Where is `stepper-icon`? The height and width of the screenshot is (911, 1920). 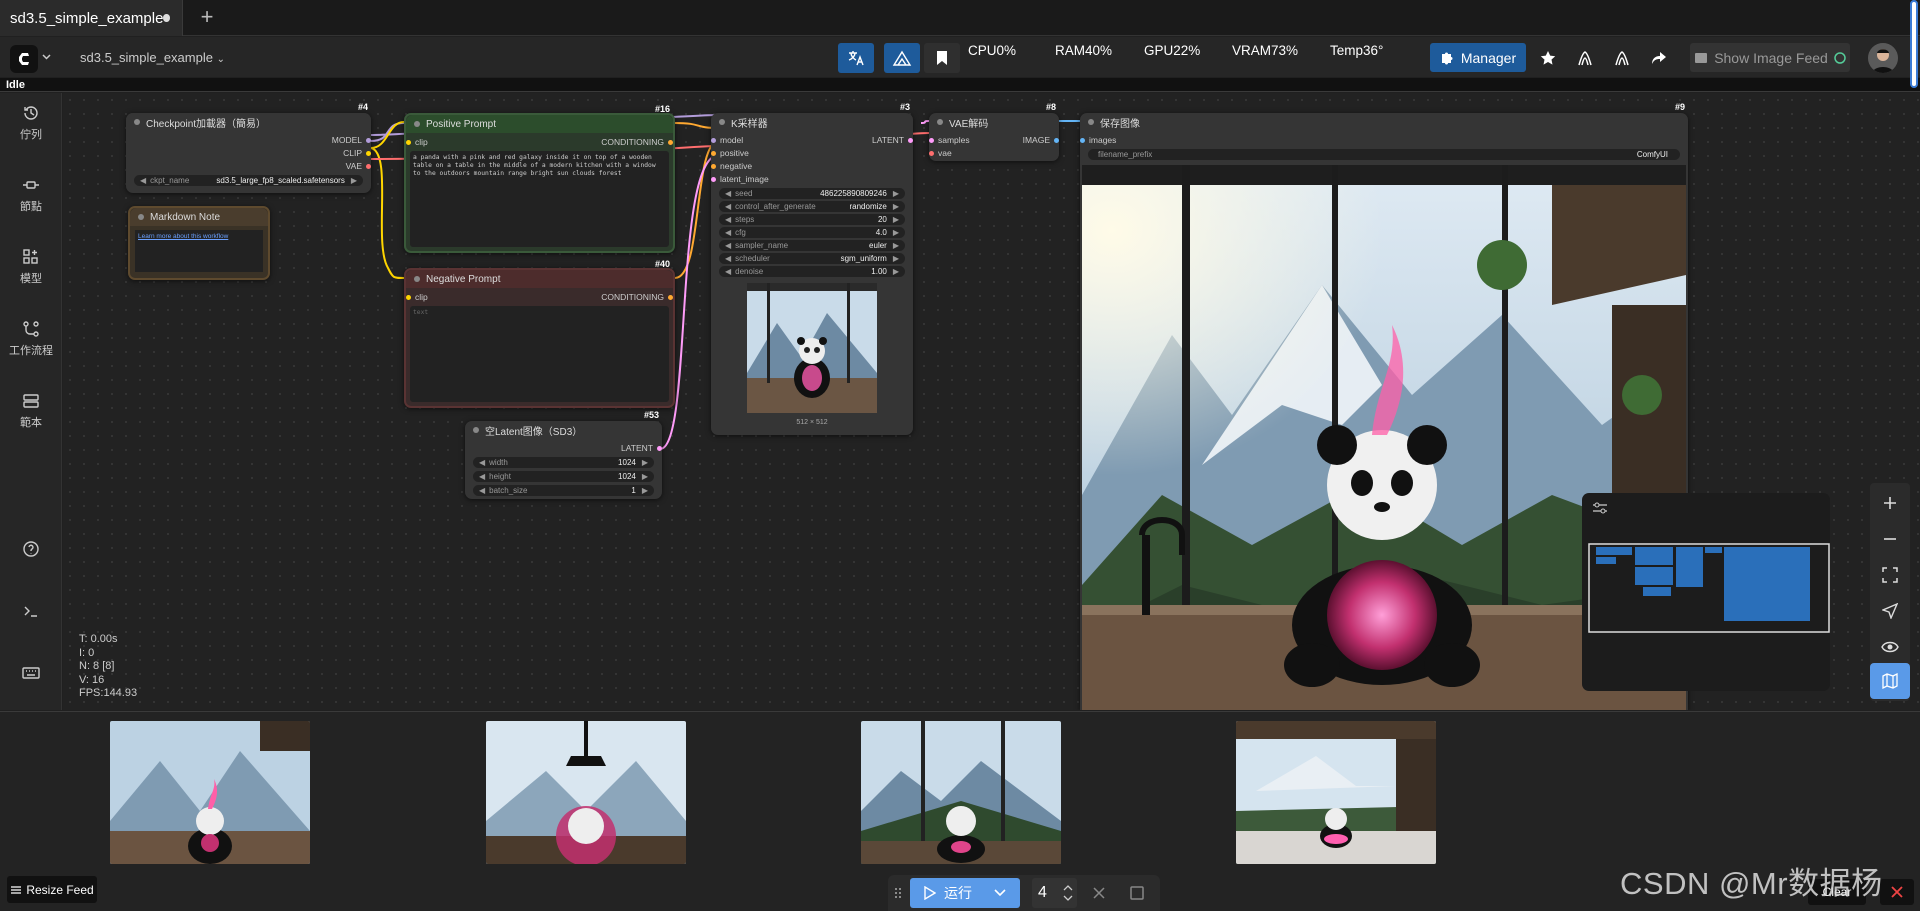 stepper-icon is located at coordinates (1068, 893).